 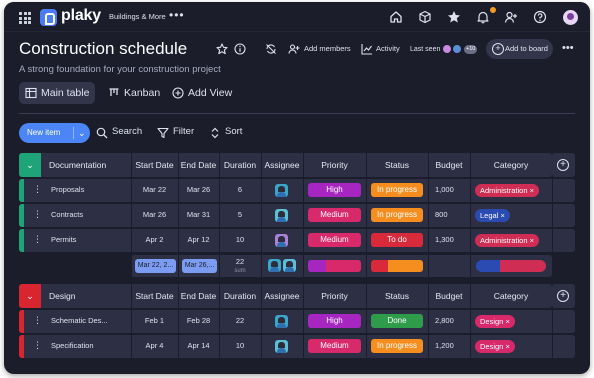 What do you see at coordinates (154, 346) in the screenshot?
I see `start-date: Apr 4` at bounding box center [154, 346].